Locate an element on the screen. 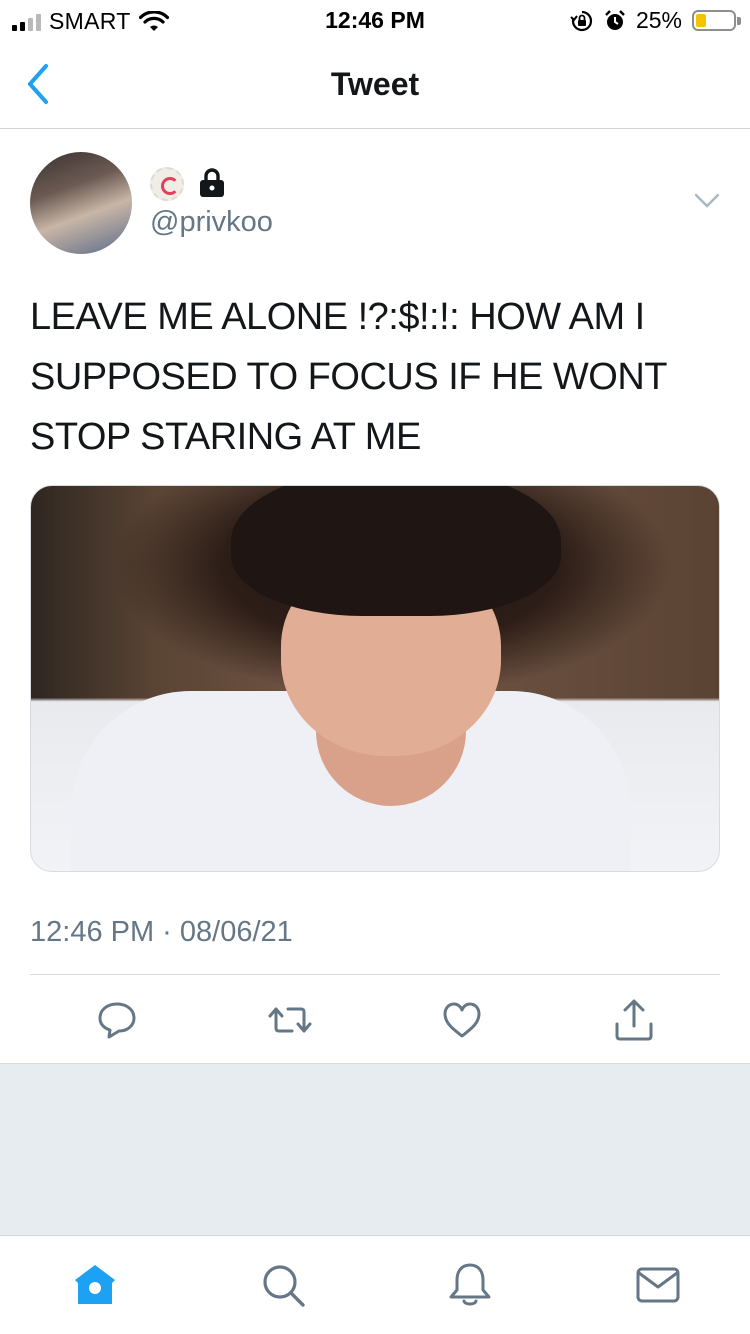  lock-icon is located at coordinates (212, 182).